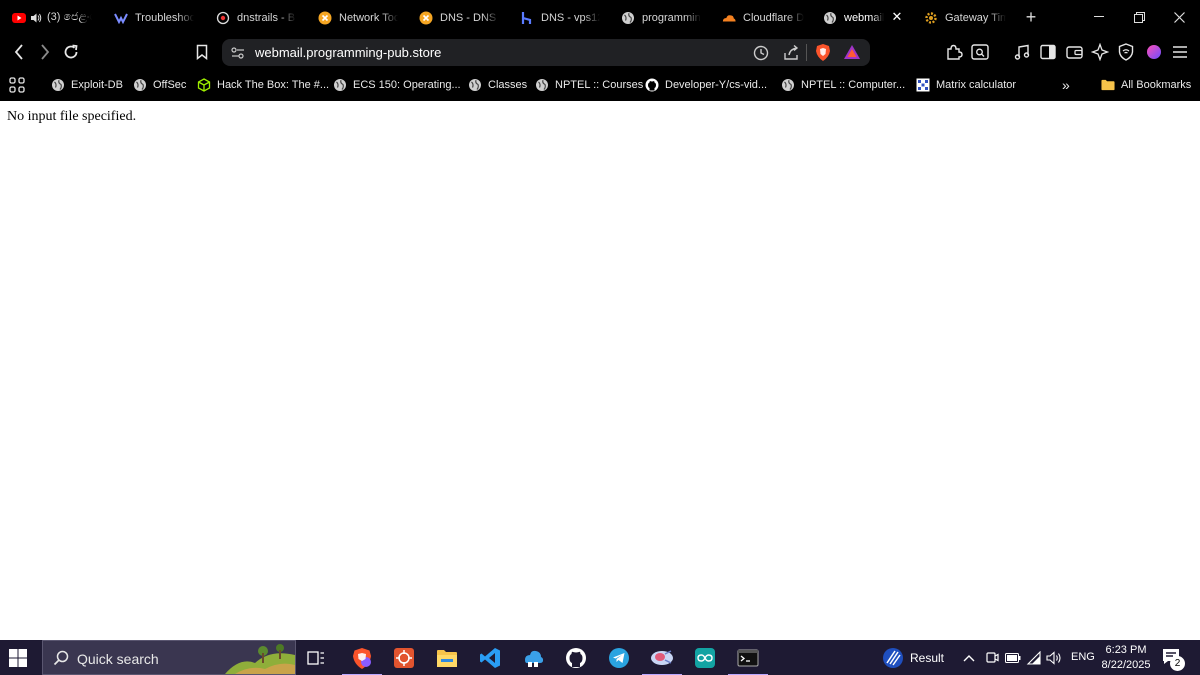 Image resolution: width=1200 pixels, height=675 pixels. Describe the element at coordinates (1013, 658) in the screenshot. I see `battery-icon` at that location.